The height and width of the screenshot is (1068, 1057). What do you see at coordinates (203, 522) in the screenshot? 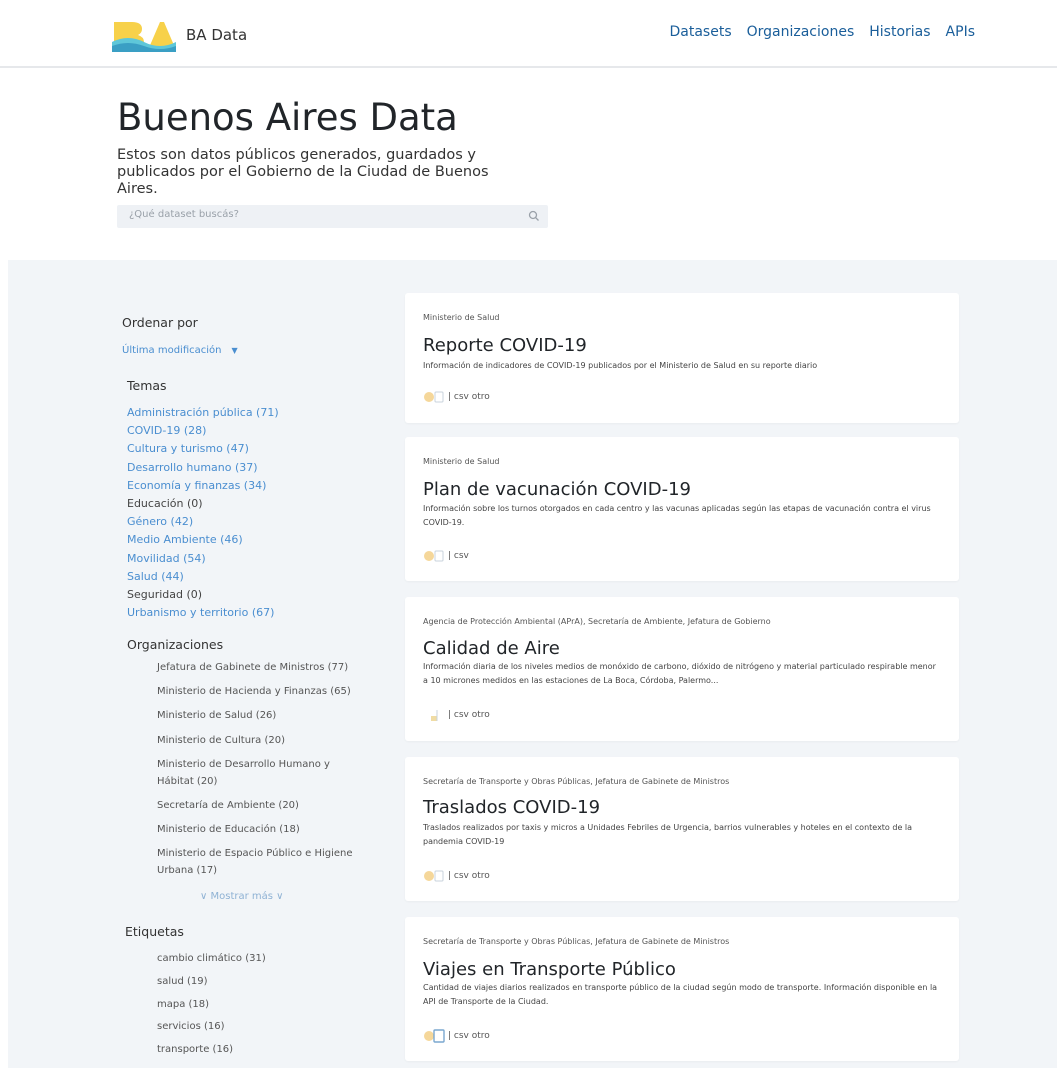
I see `tema-item: Género (42)` at bounding box center [203, 522].